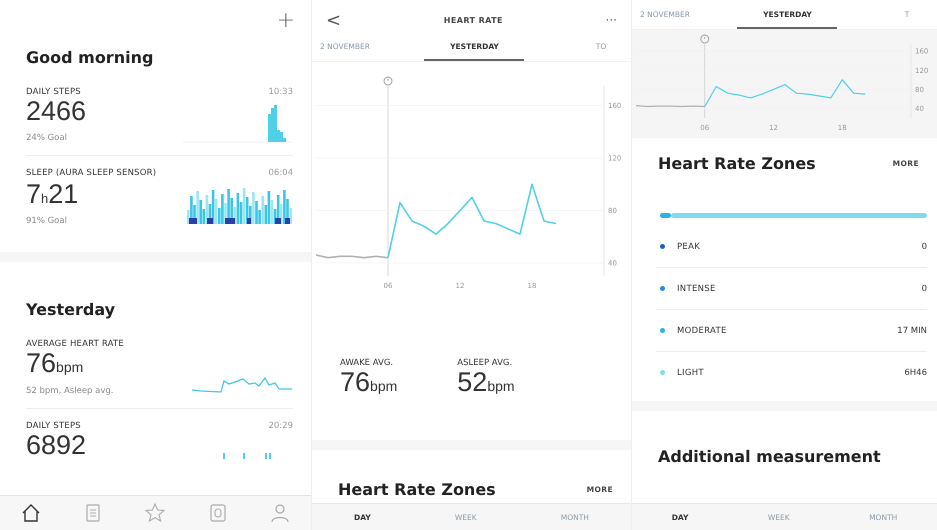 The width and height of the screenshot is (937, 530). Describe the element at coordinates (47, 138) in the screenshot. I see `card-note: 24% Goal` at that location.